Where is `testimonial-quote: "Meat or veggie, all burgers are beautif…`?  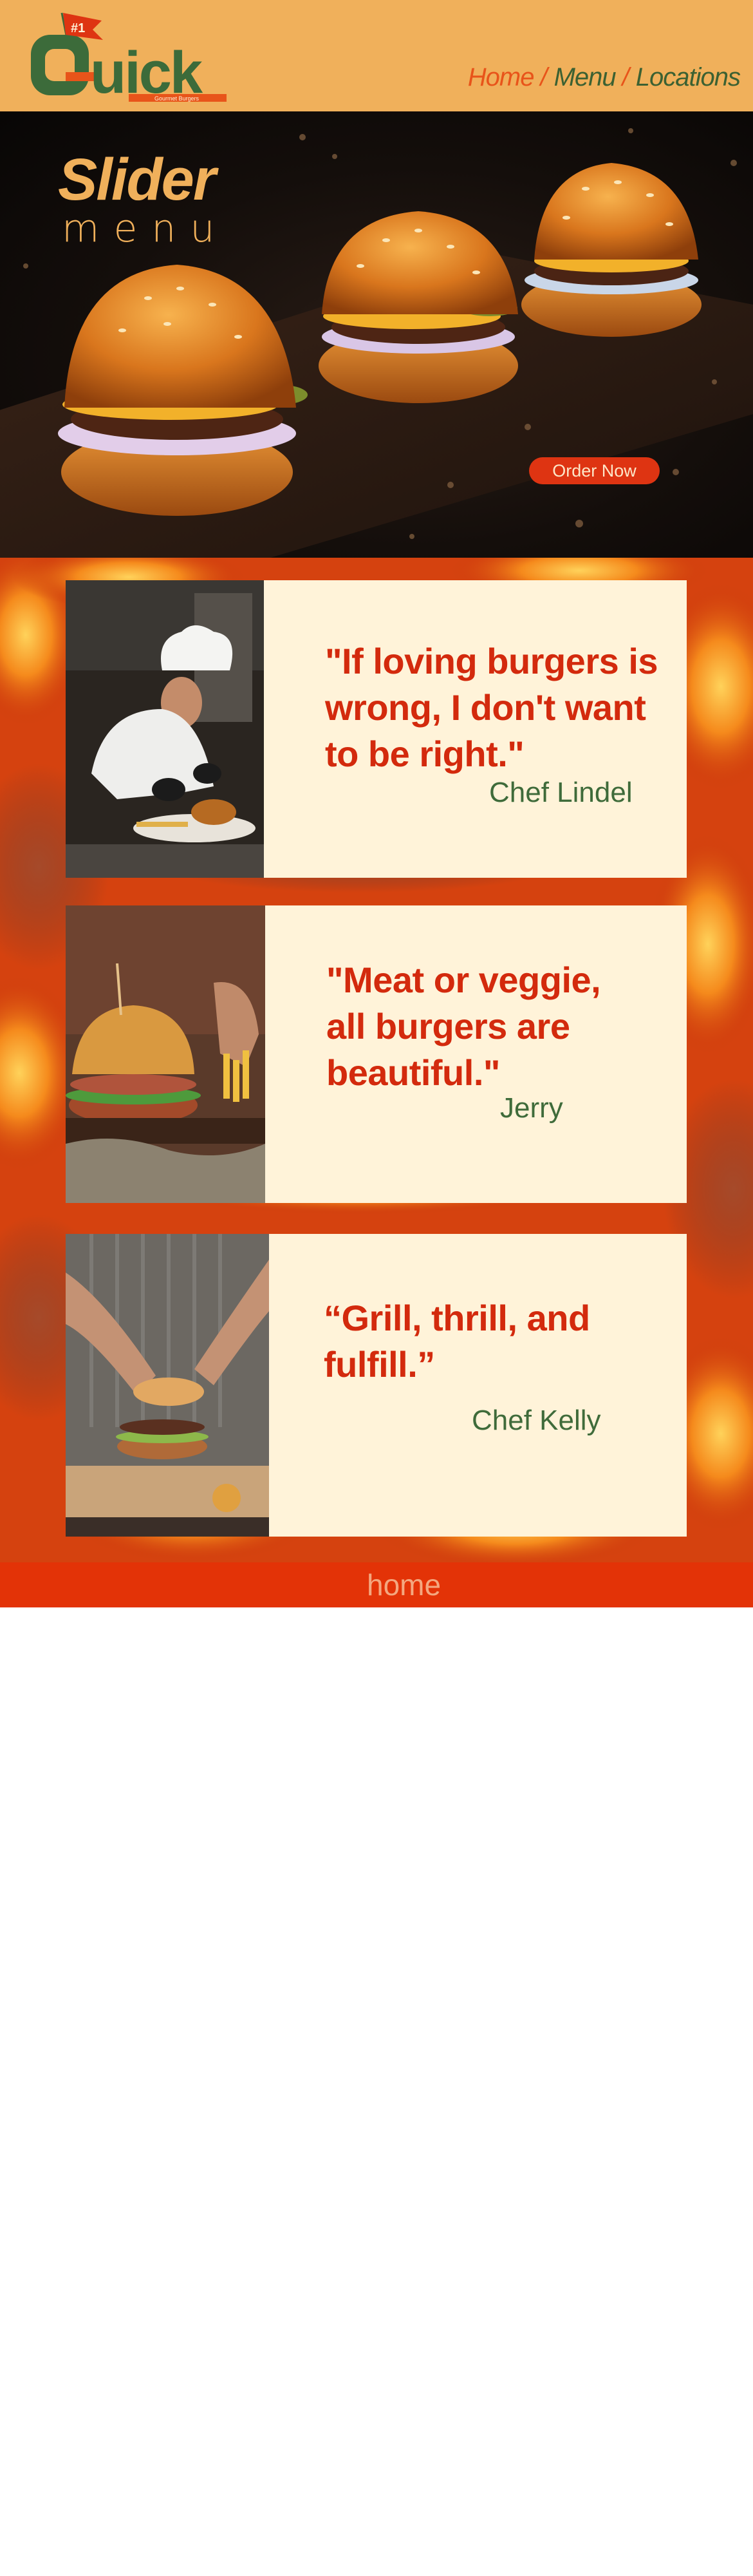
testimonial-quote: "Meat or veggie, all burgers are beautif… is located at coordinates (463, 1027).